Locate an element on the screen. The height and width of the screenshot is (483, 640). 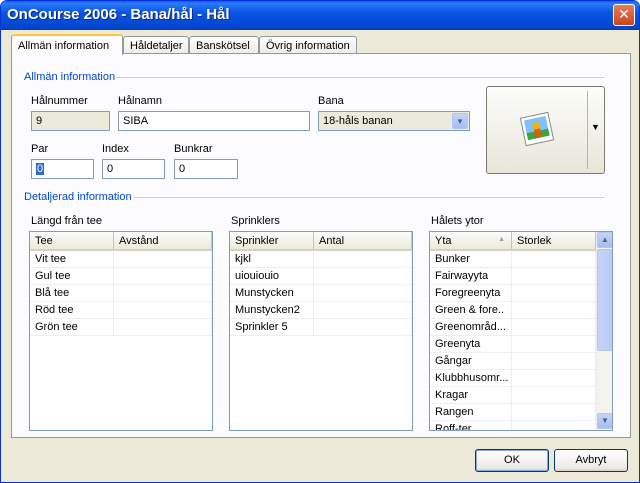
sprinkler-row: kjkl is located at coordinates (321, 259).